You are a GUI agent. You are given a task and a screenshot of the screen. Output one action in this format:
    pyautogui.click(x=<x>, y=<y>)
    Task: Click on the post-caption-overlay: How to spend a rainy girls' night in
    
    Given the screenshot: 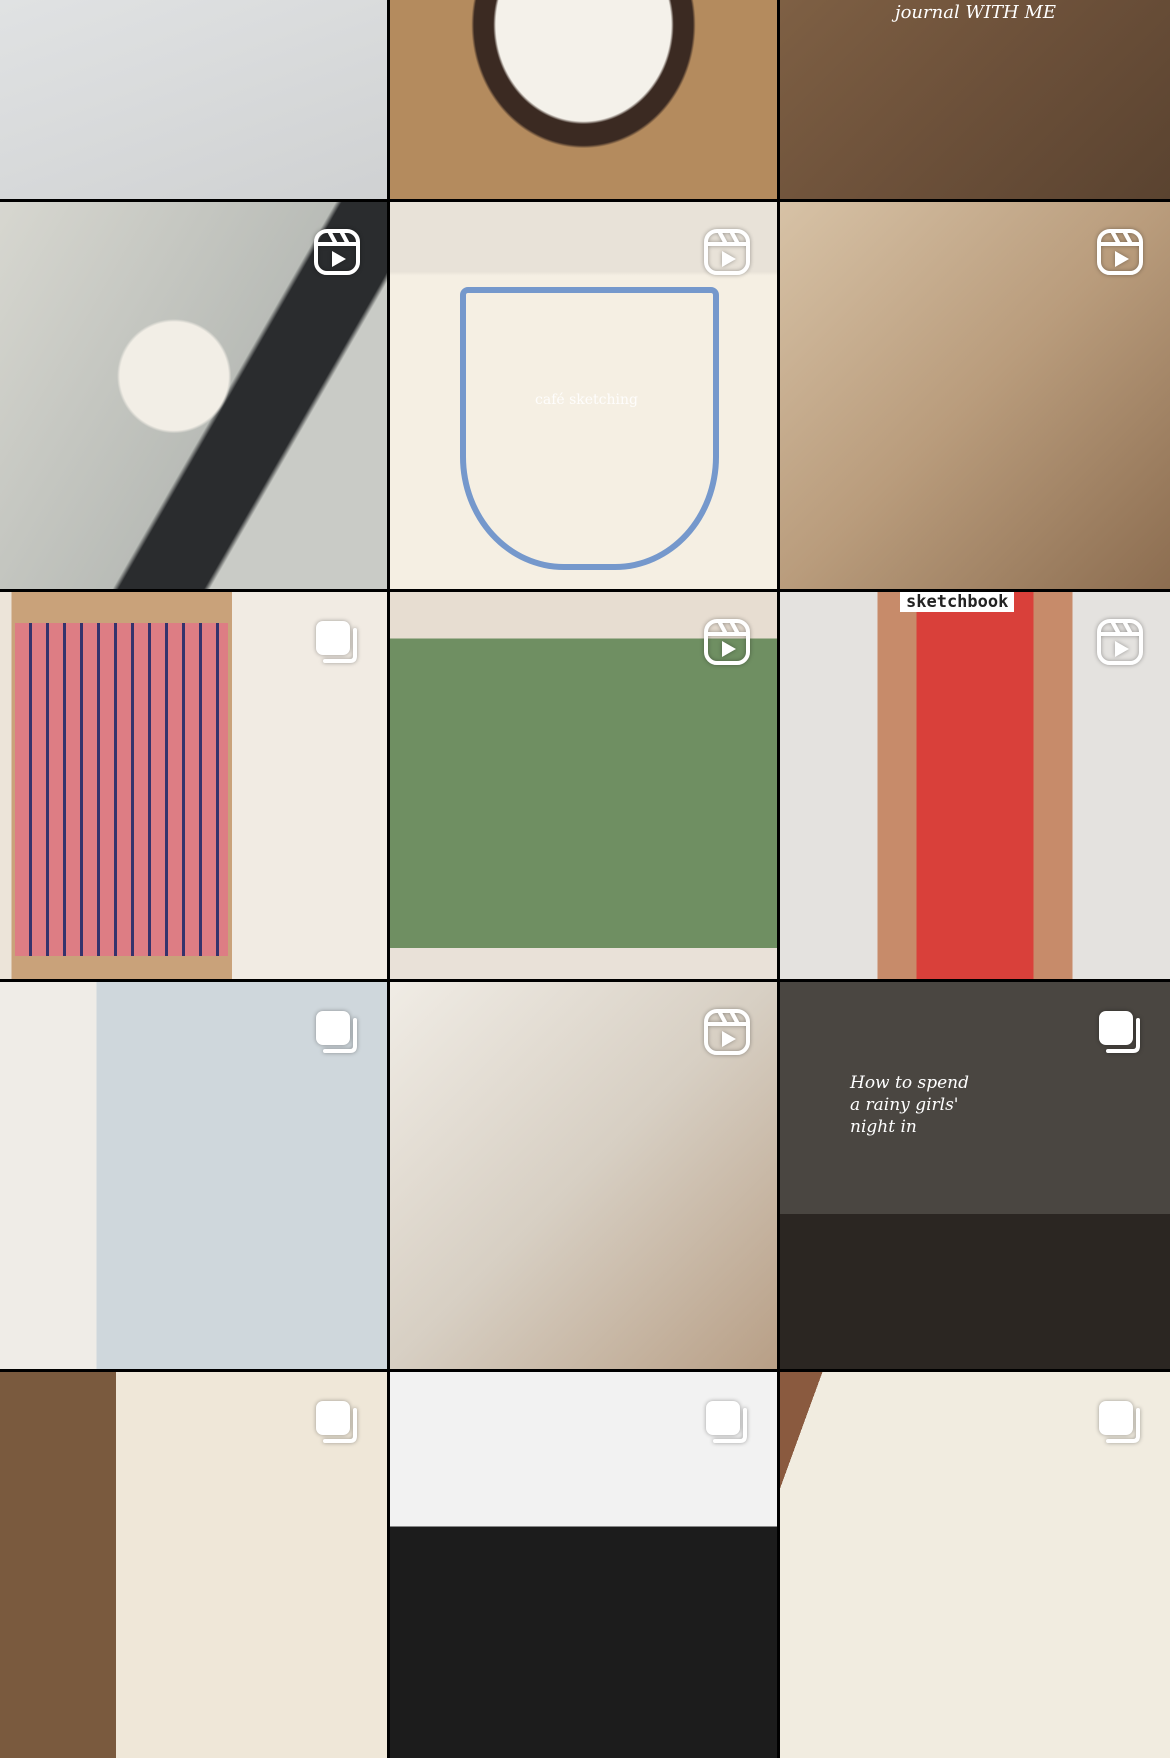 What is the action you would take?
    pyautogui.click(x=909, y=1105)
    